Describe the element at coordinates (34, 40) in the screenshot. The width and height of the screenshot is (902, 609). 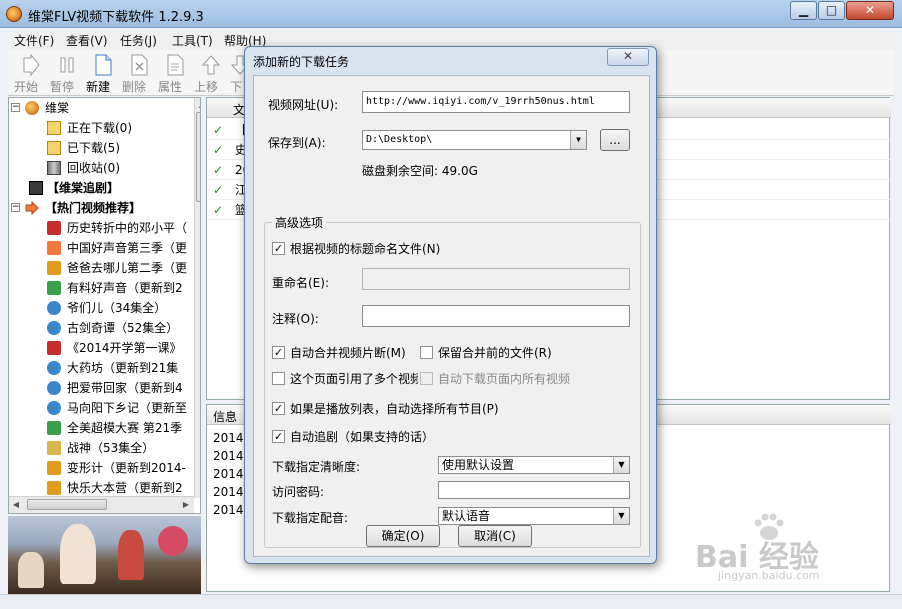
I see `menu-file: 文件(F)` at that location.